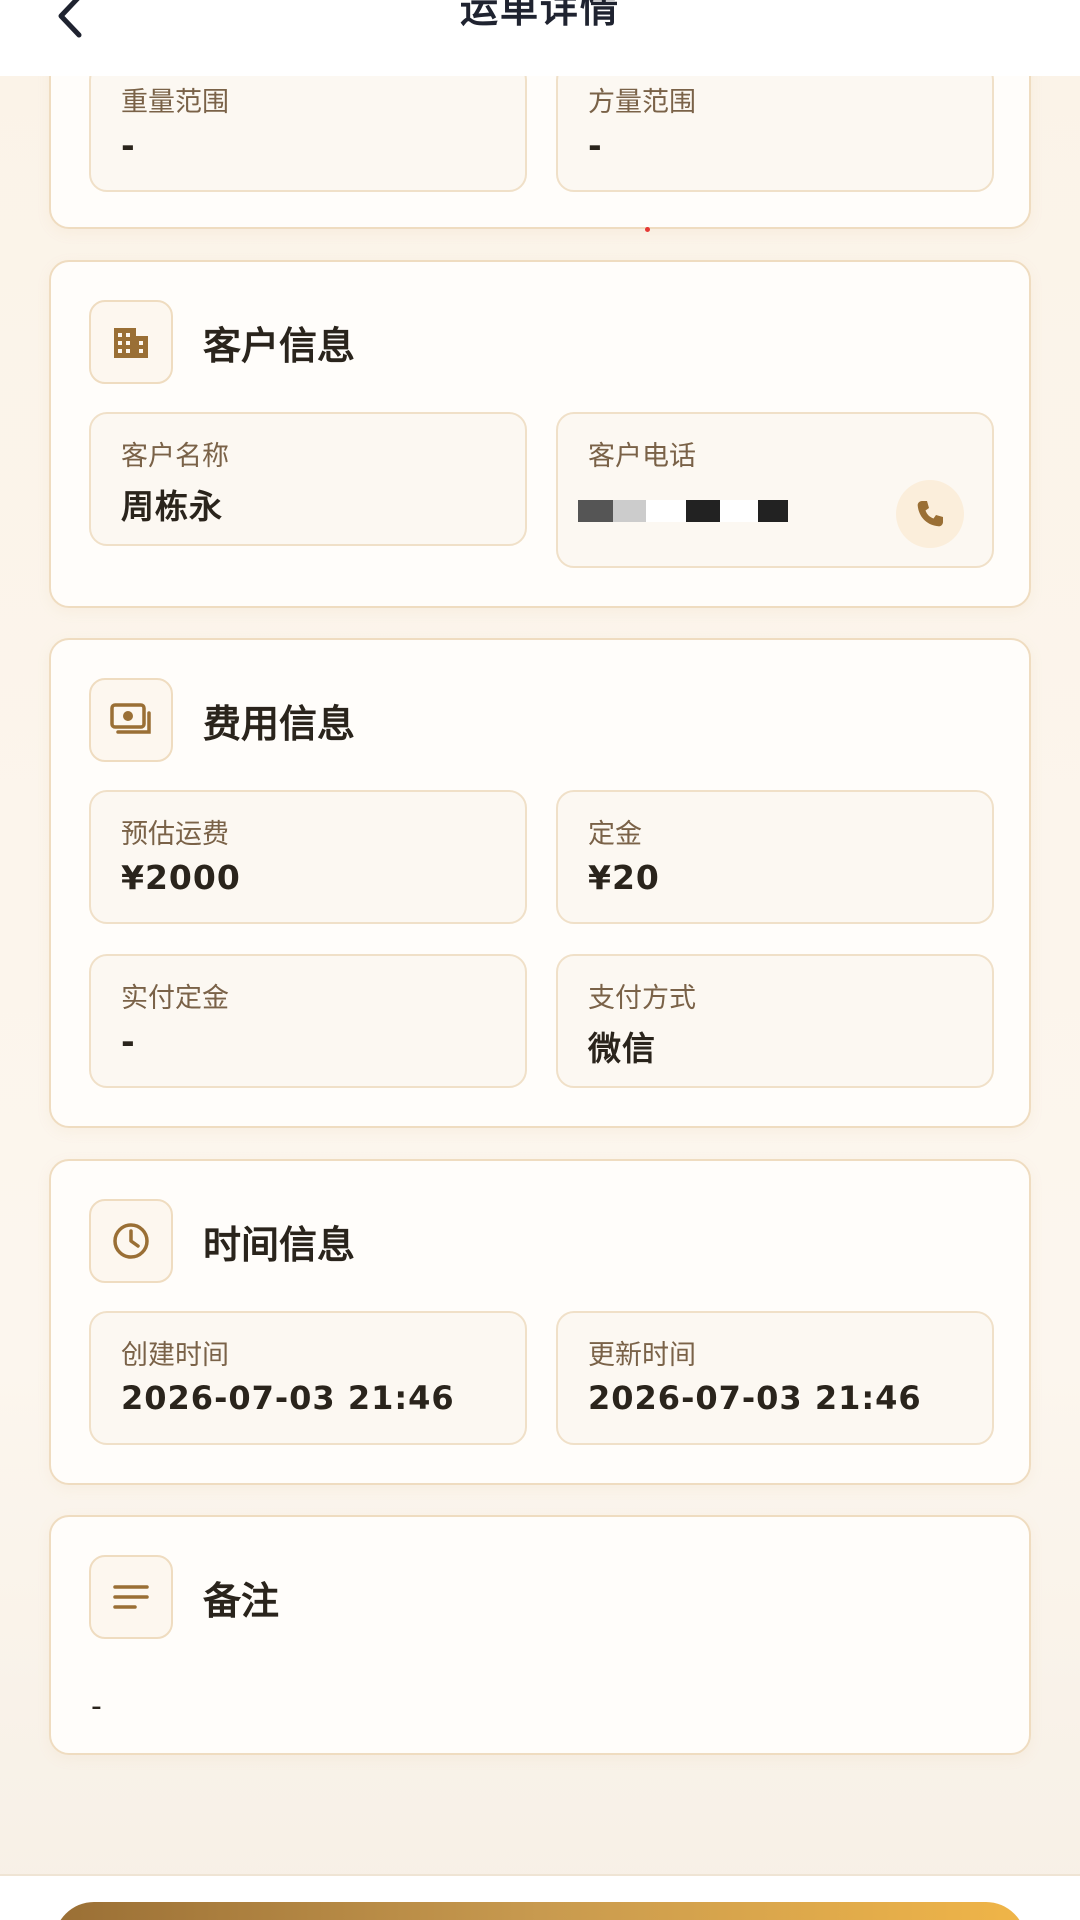  I want to click on volume-range-field: 方量范围 -, so click(775, 127).